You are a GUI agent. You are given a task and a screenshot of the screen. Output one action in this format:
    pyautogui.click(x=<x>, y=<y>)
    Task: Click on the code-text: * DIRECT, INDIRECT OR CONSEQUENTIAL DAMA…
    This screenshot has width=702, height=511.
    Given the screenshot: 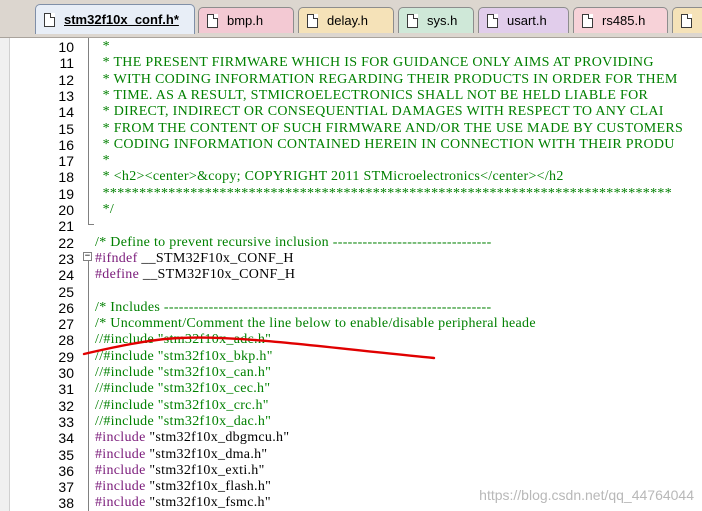 What is the action you would take?
    pyautogui.click(x=379, y=112)
    